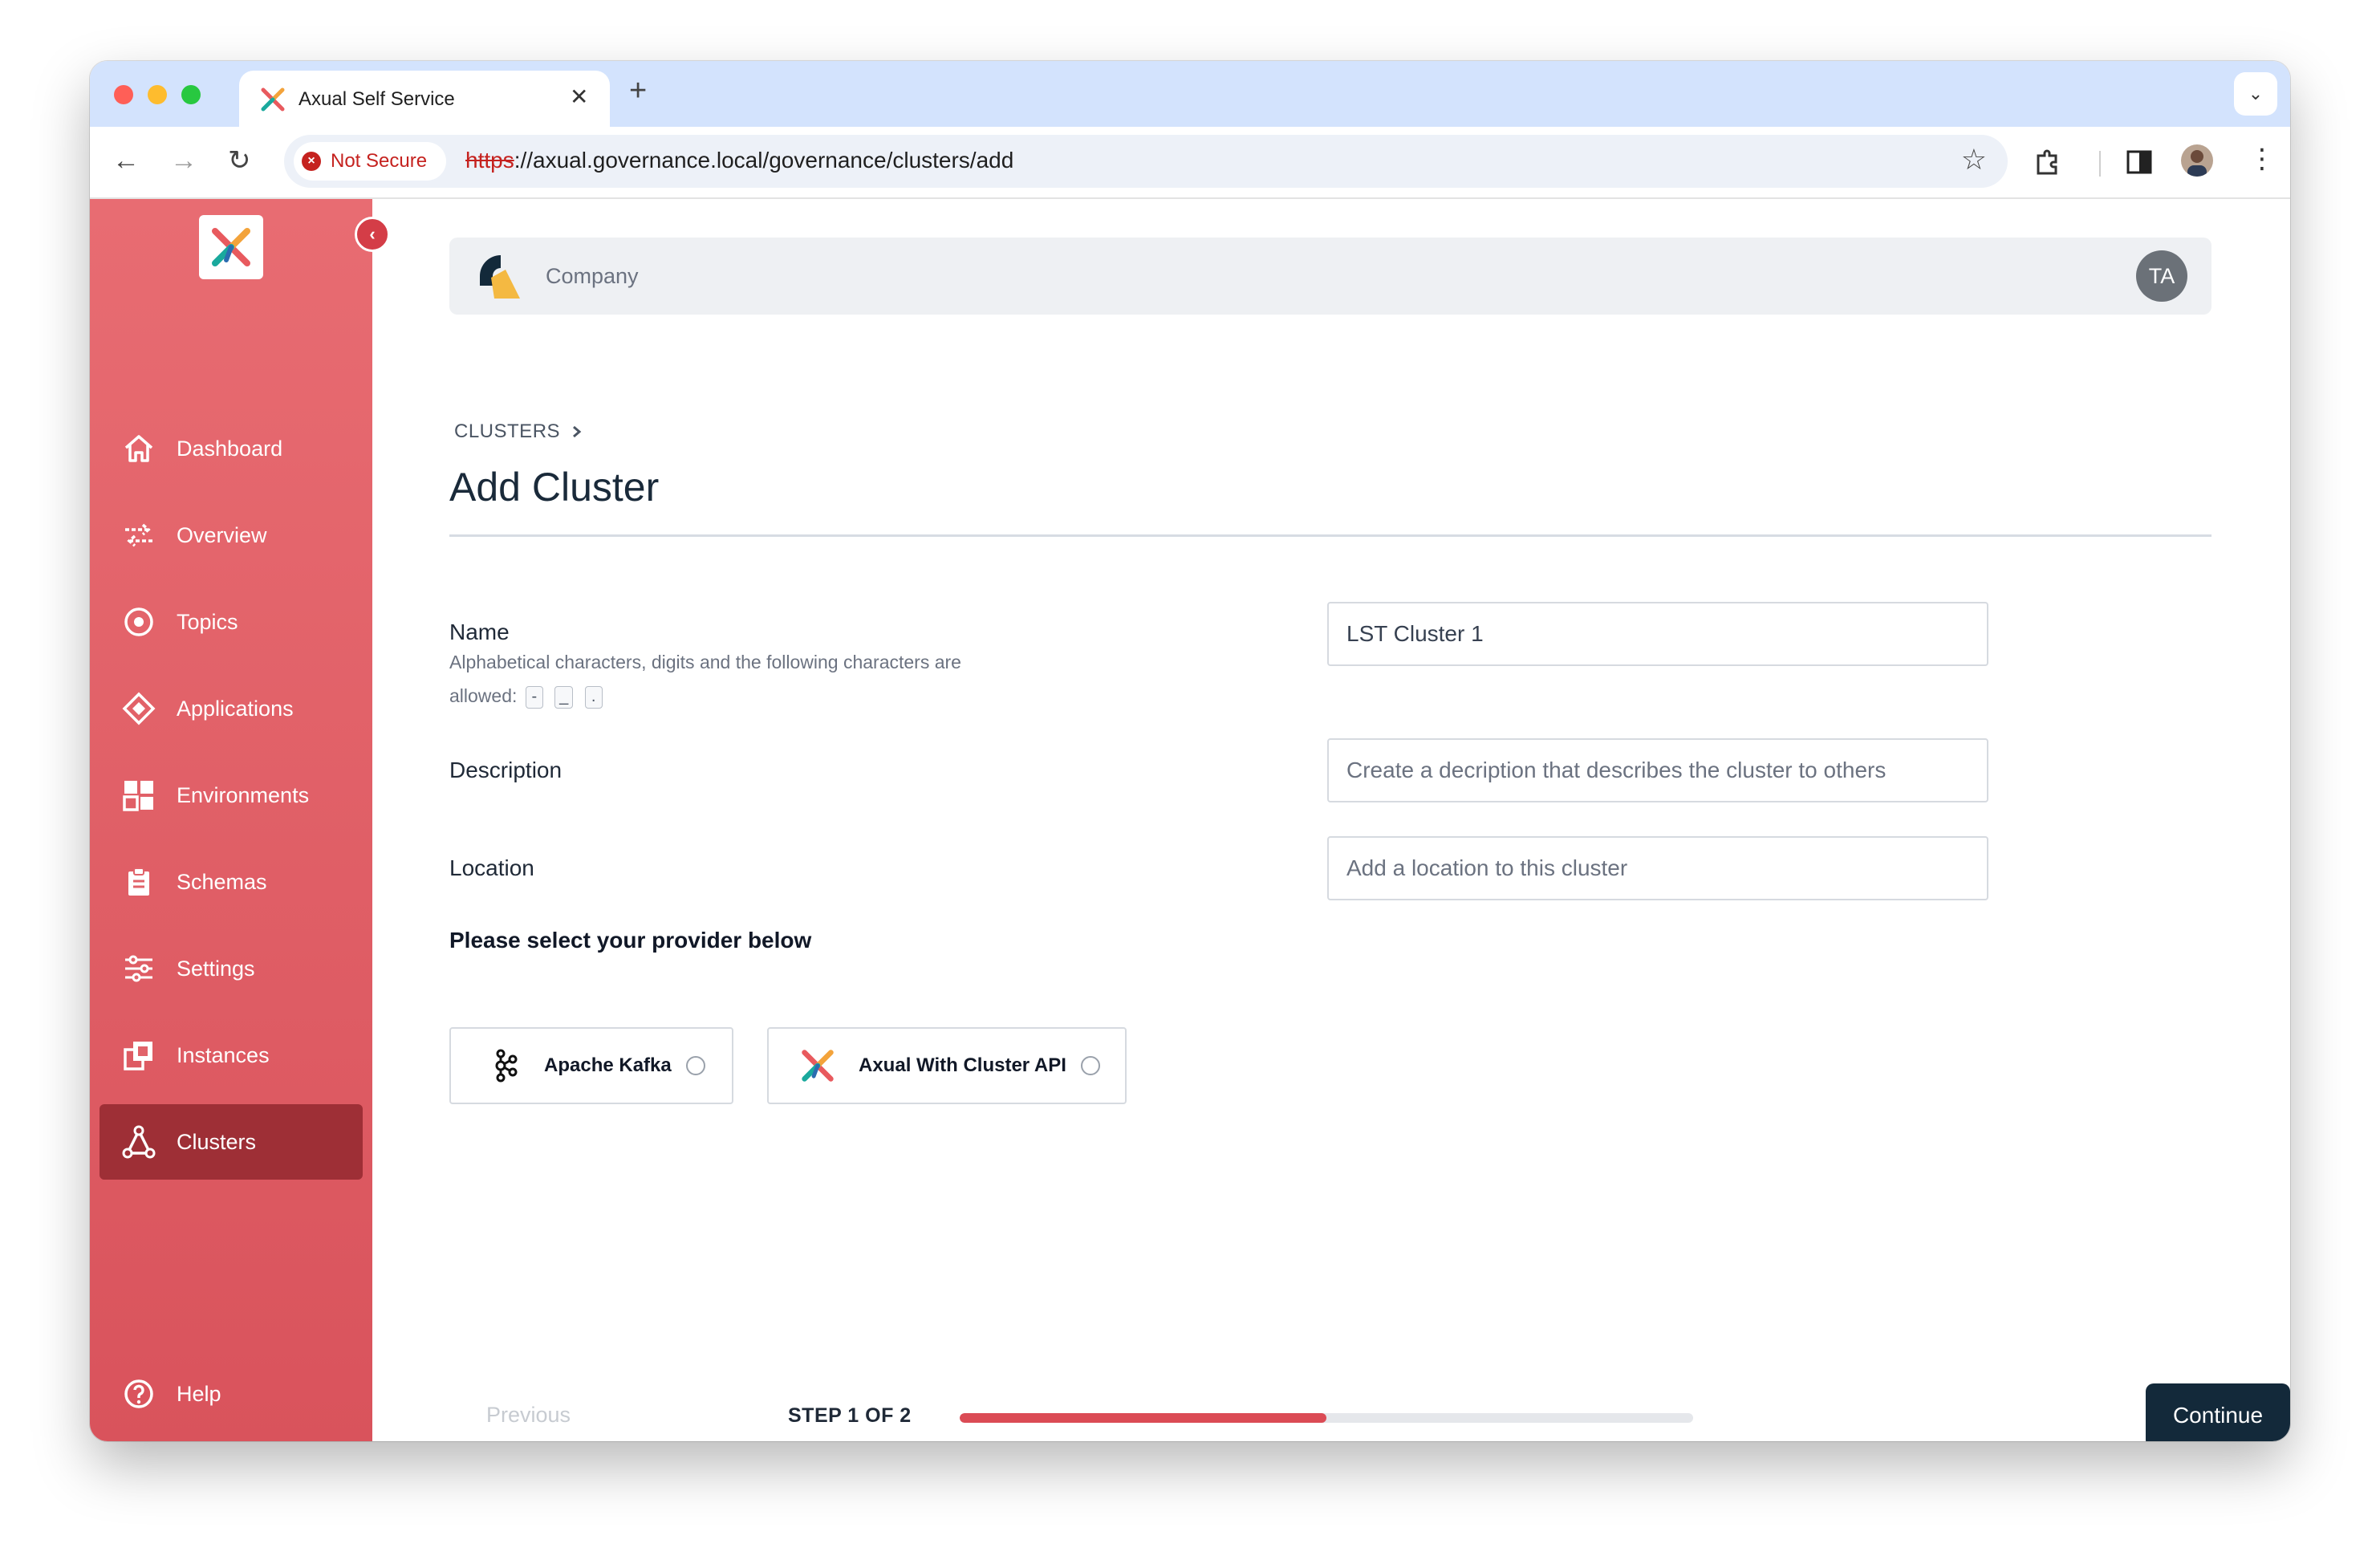 The width and height of the screenshot is (2380, 1560). What do you see at coordinates (1657, 770) in the screenshot?
I see `description-input` at bounding box center [1657, 770].